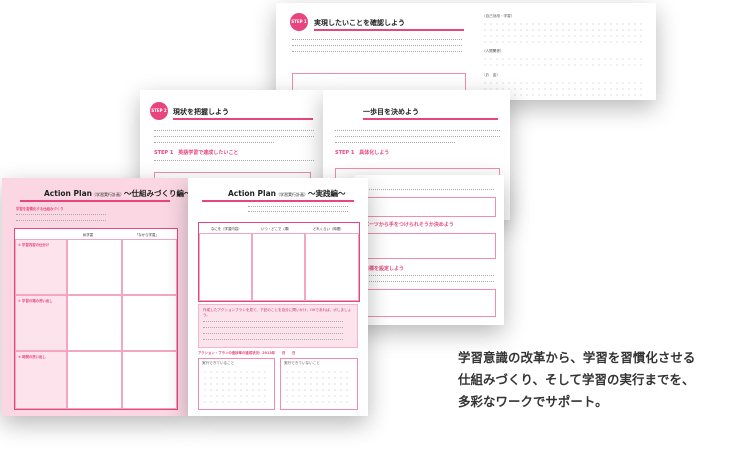 The image size is (737, 458). What do you see at coordinates (299, 22) in the screenshot?
I see `step-badge: STEP 1` at bounding box center [299, 22].